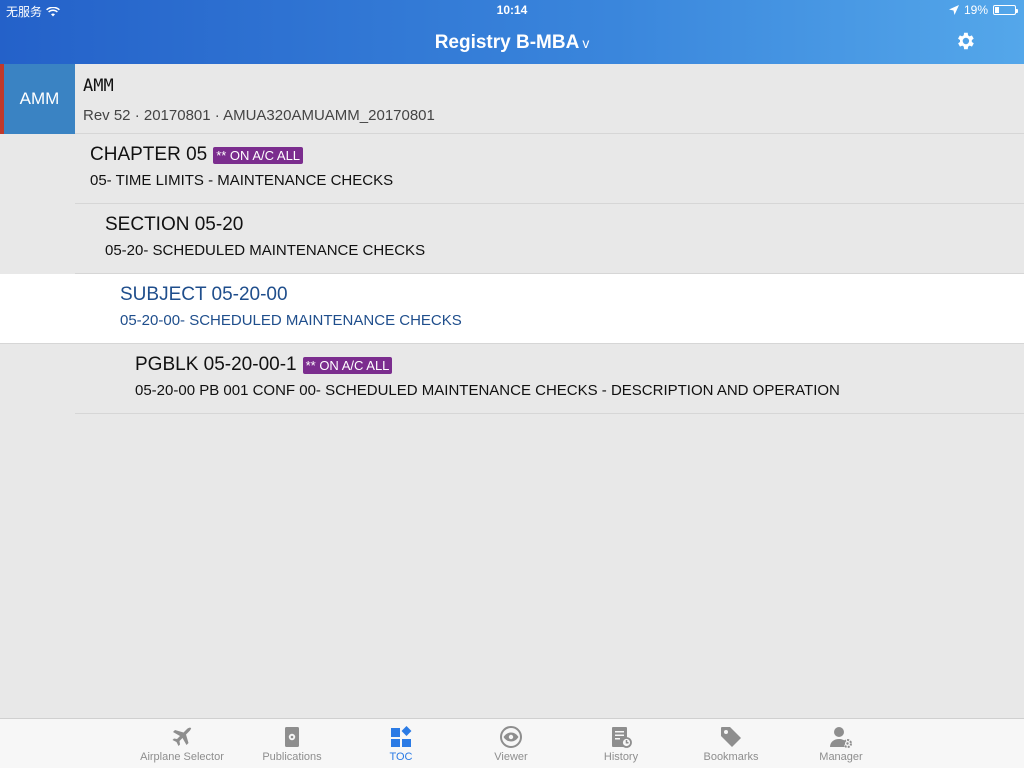 The height and width of the screenshot is (768, 1024). I want to click on tab-bookmarks: Bookmarks, so click(731, 743).